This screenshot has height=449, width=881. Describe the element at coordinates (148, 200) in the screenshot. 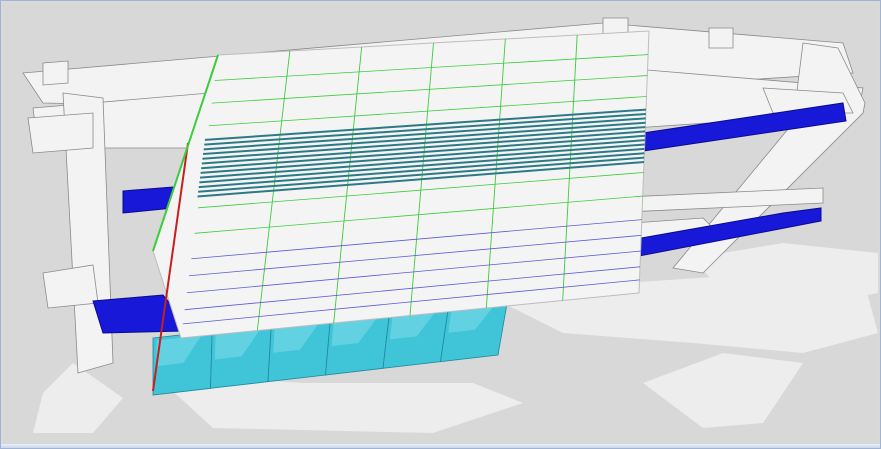

I see `upper-blue-beam` at that location.